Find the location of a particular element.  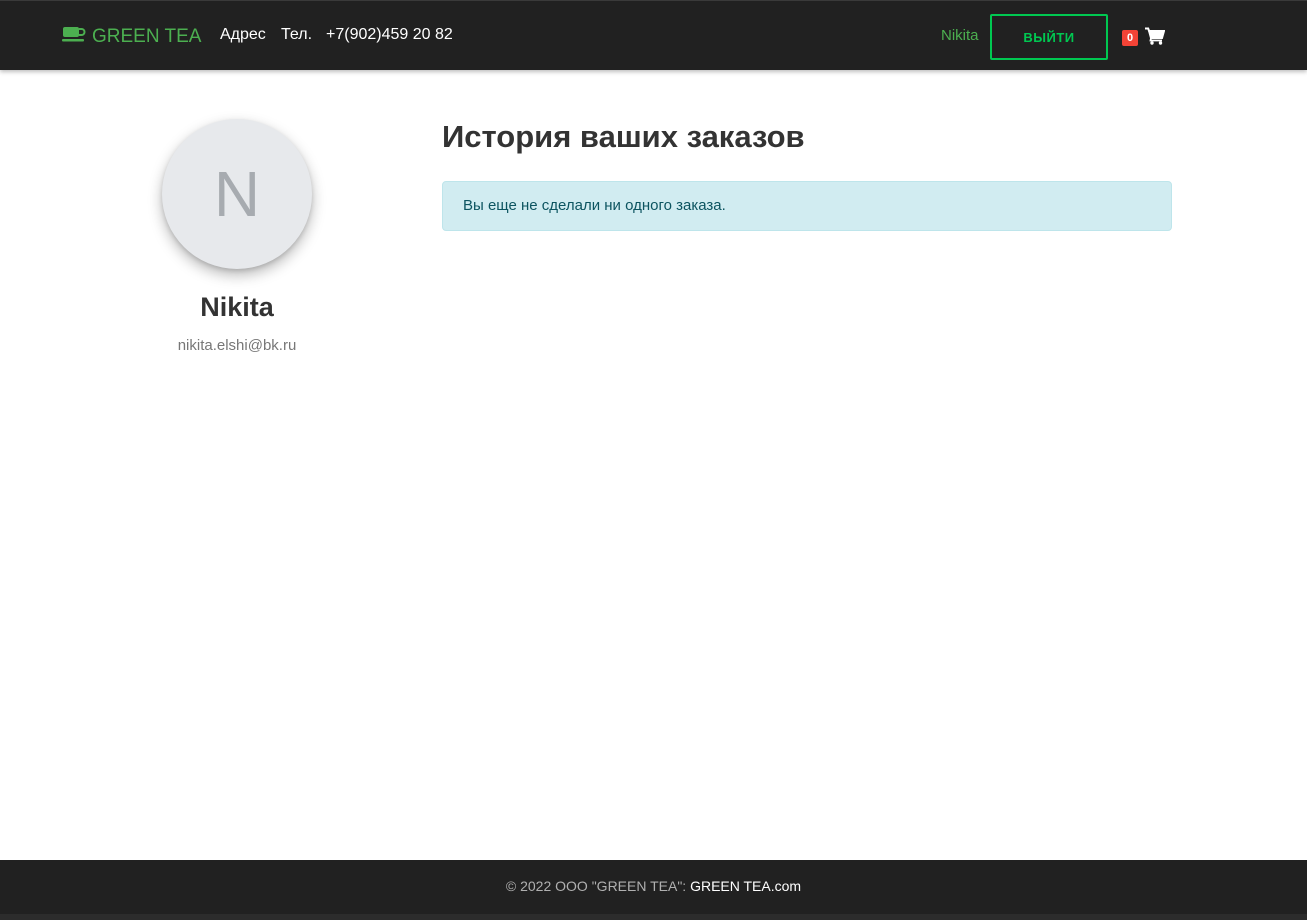

logout-button: ВЫЙТИ is located at coordinates (1049, 37).